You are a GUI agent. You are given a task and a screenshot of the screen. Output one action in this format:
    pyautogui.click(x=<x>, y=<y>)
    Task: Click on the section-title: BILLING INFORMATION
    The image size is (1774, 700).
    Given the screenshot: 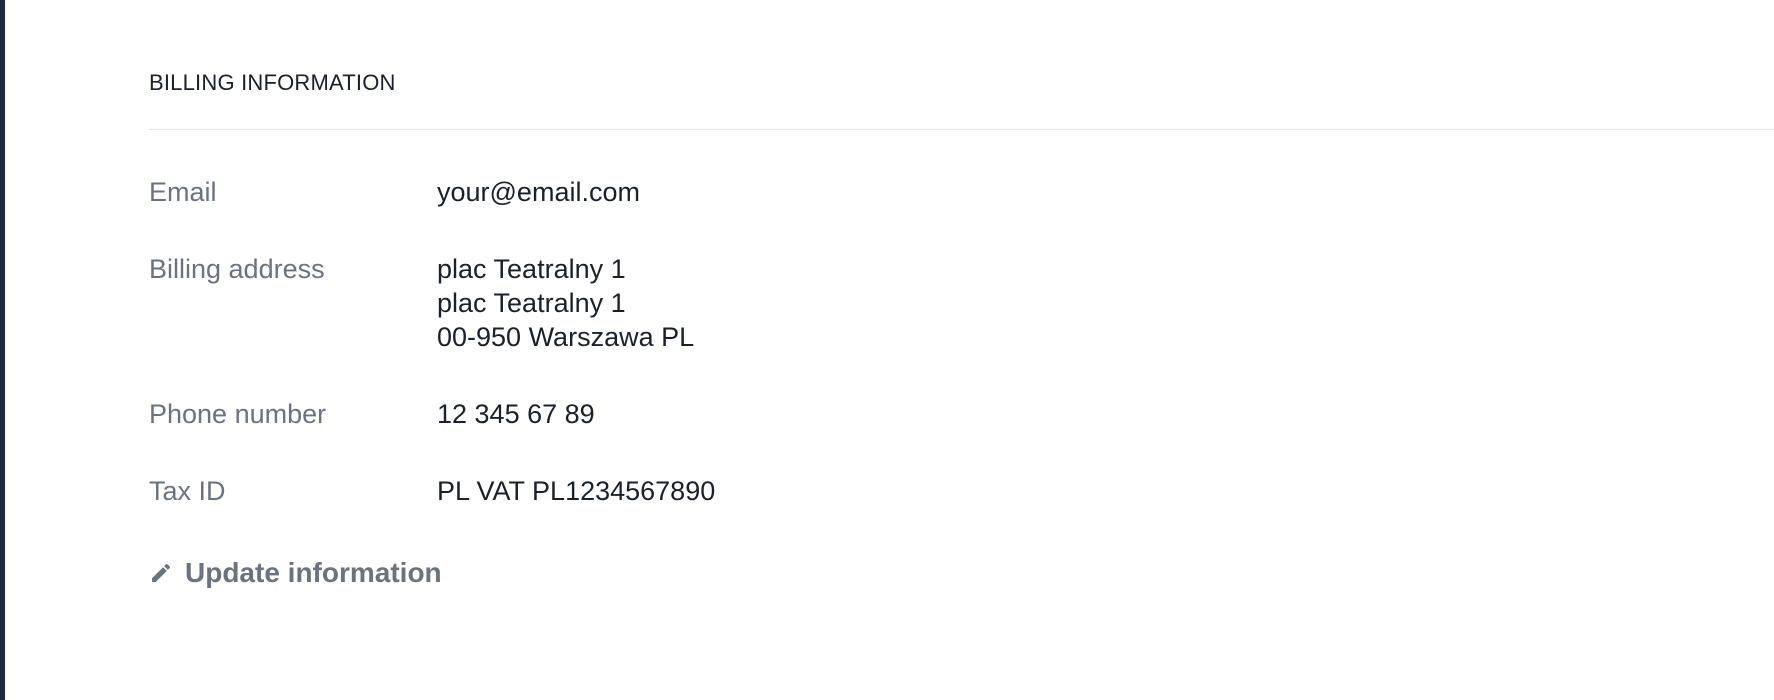 What is the action you would take?
    pyautogui.click(x=272, y=82)
    